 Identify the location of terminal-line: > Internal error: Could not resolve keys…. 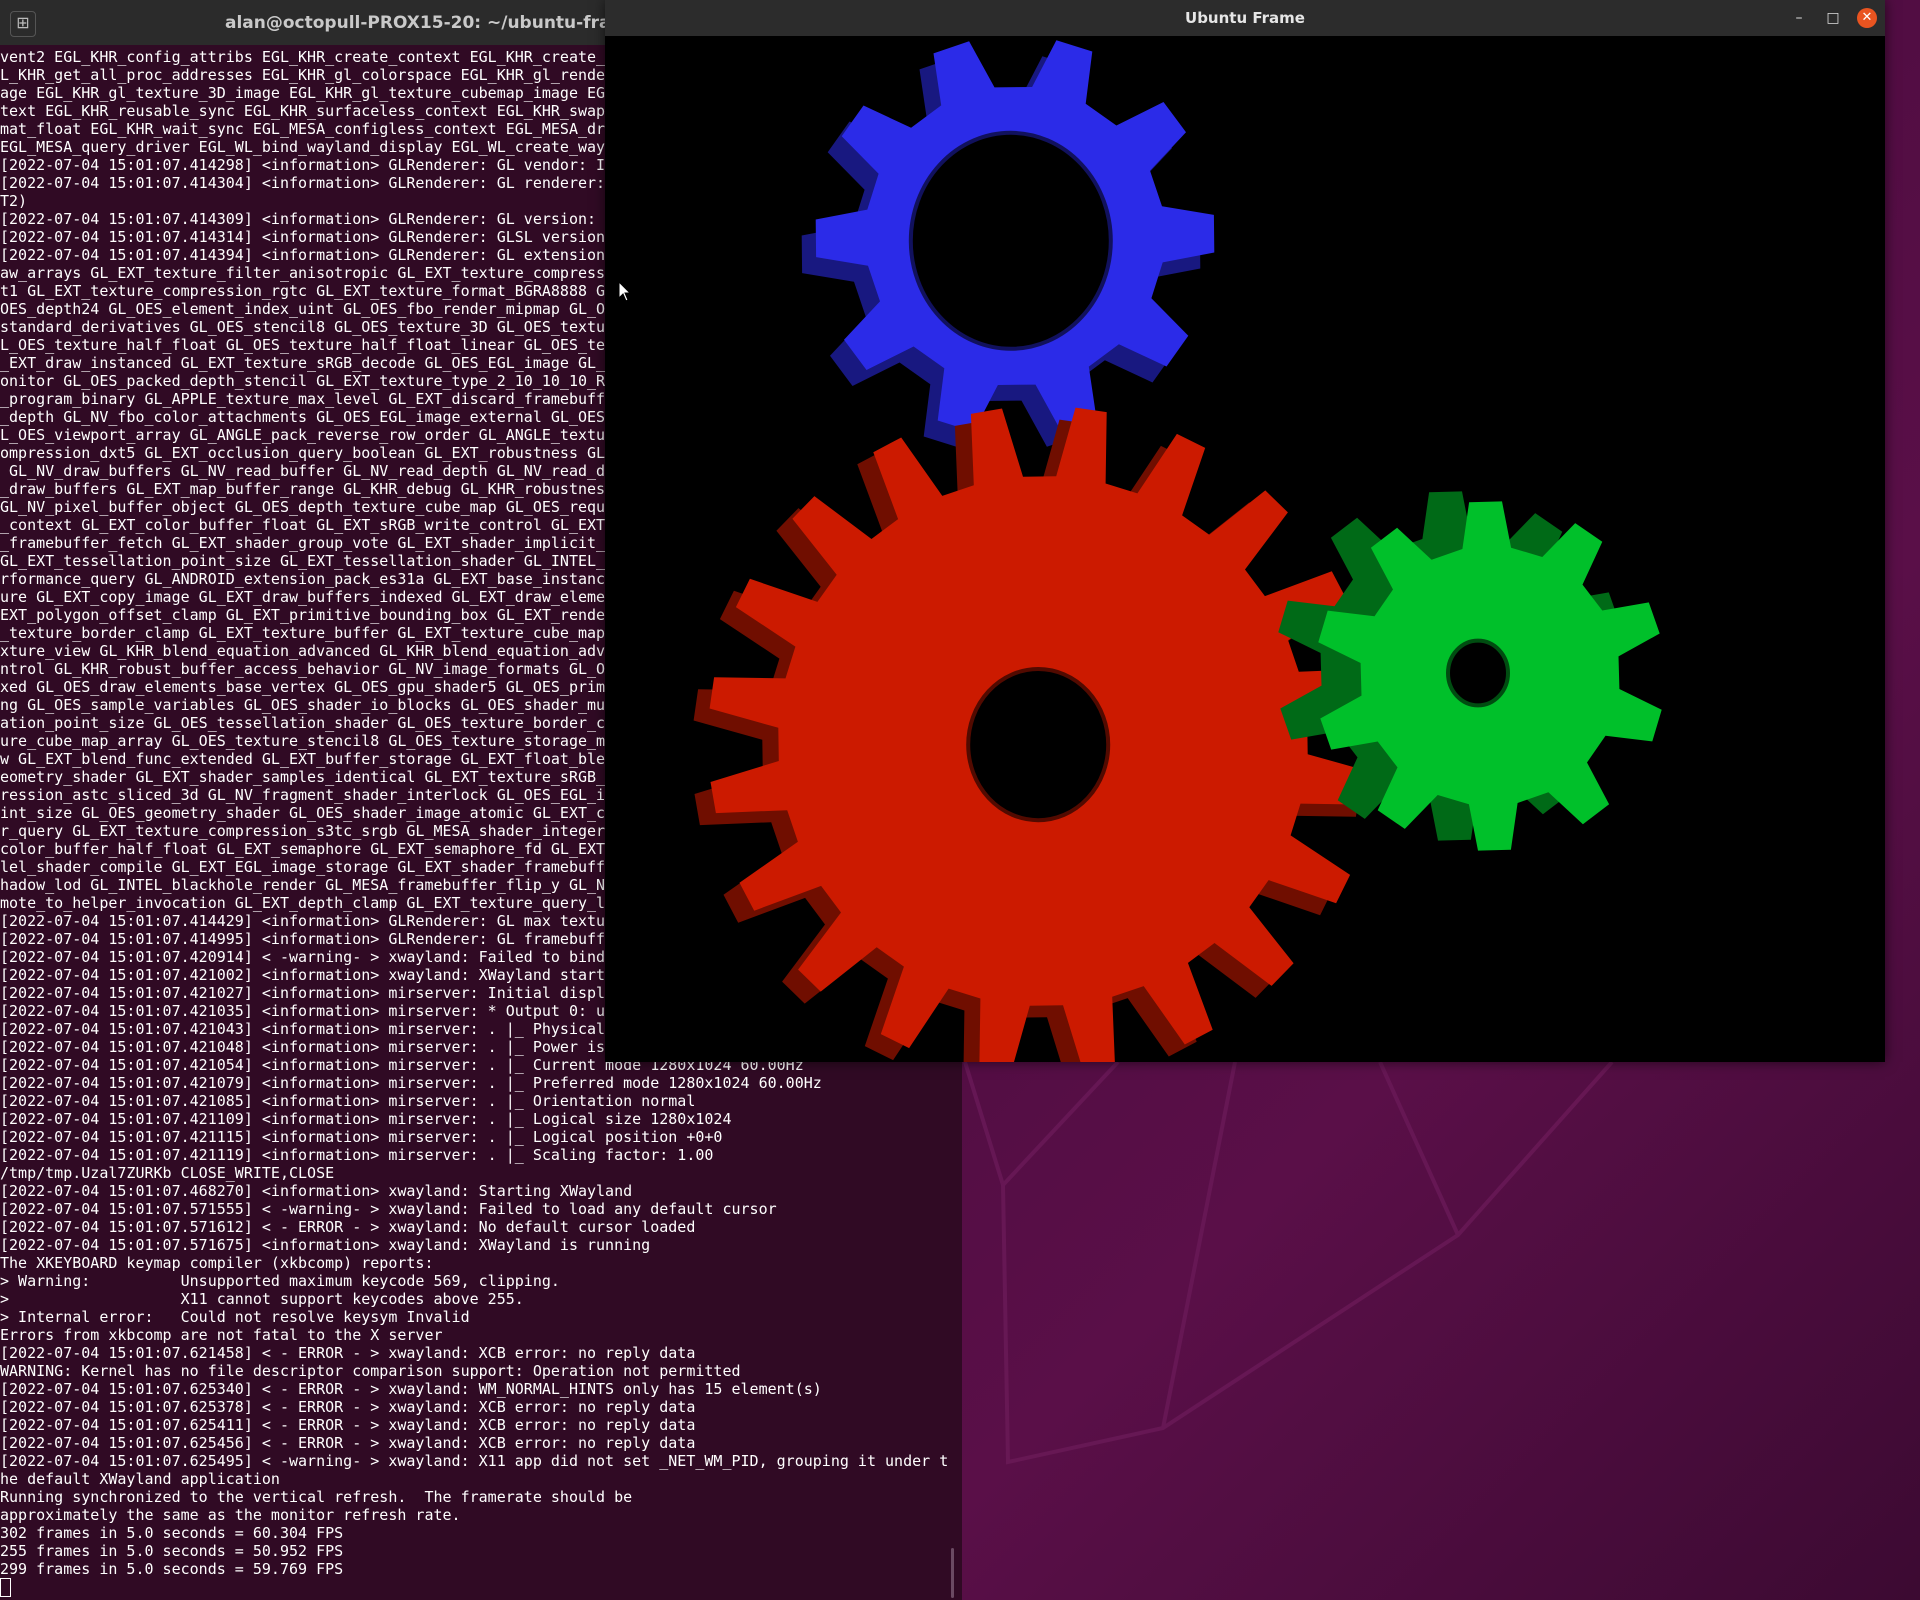
(235, 1317).